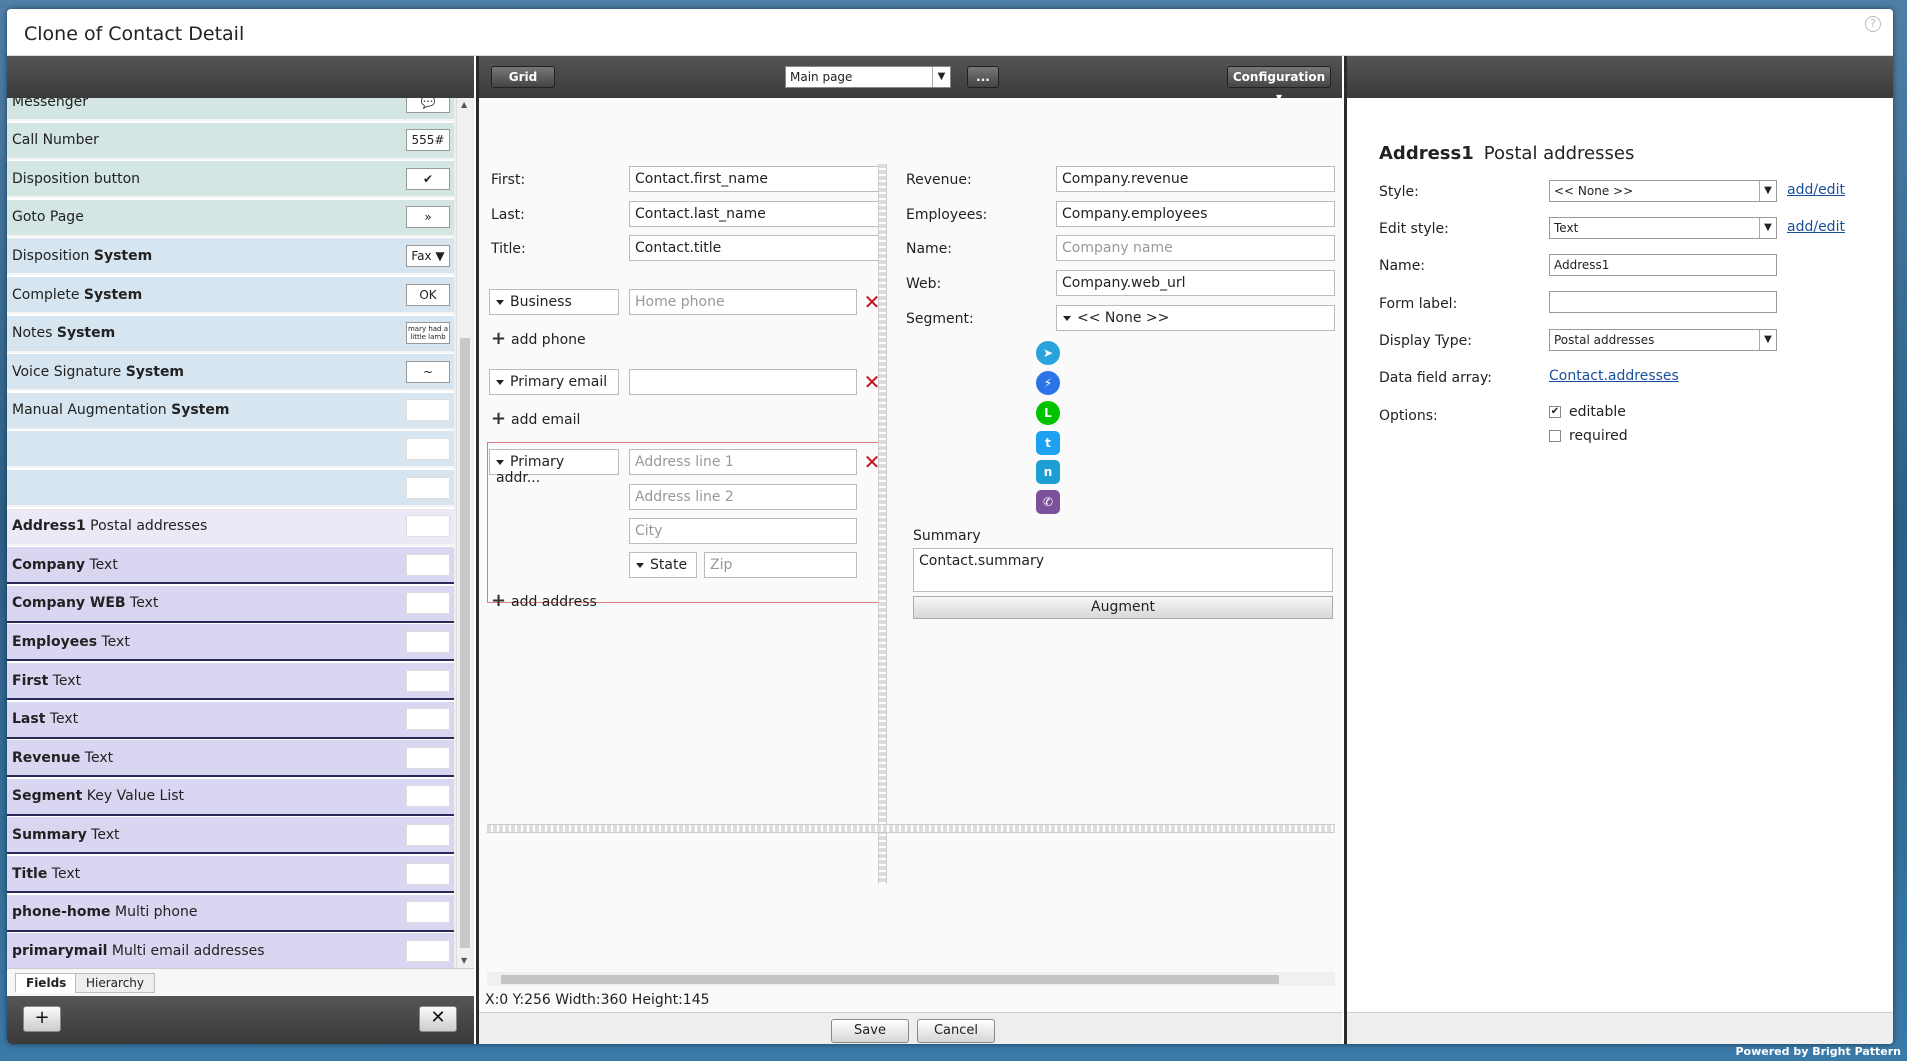 The width and height of the screenshot is (1907, 1061). Describe the element at coordinates (910, 1028) in the screenshot. I see `designer-footer: Save Cancel` at that location.